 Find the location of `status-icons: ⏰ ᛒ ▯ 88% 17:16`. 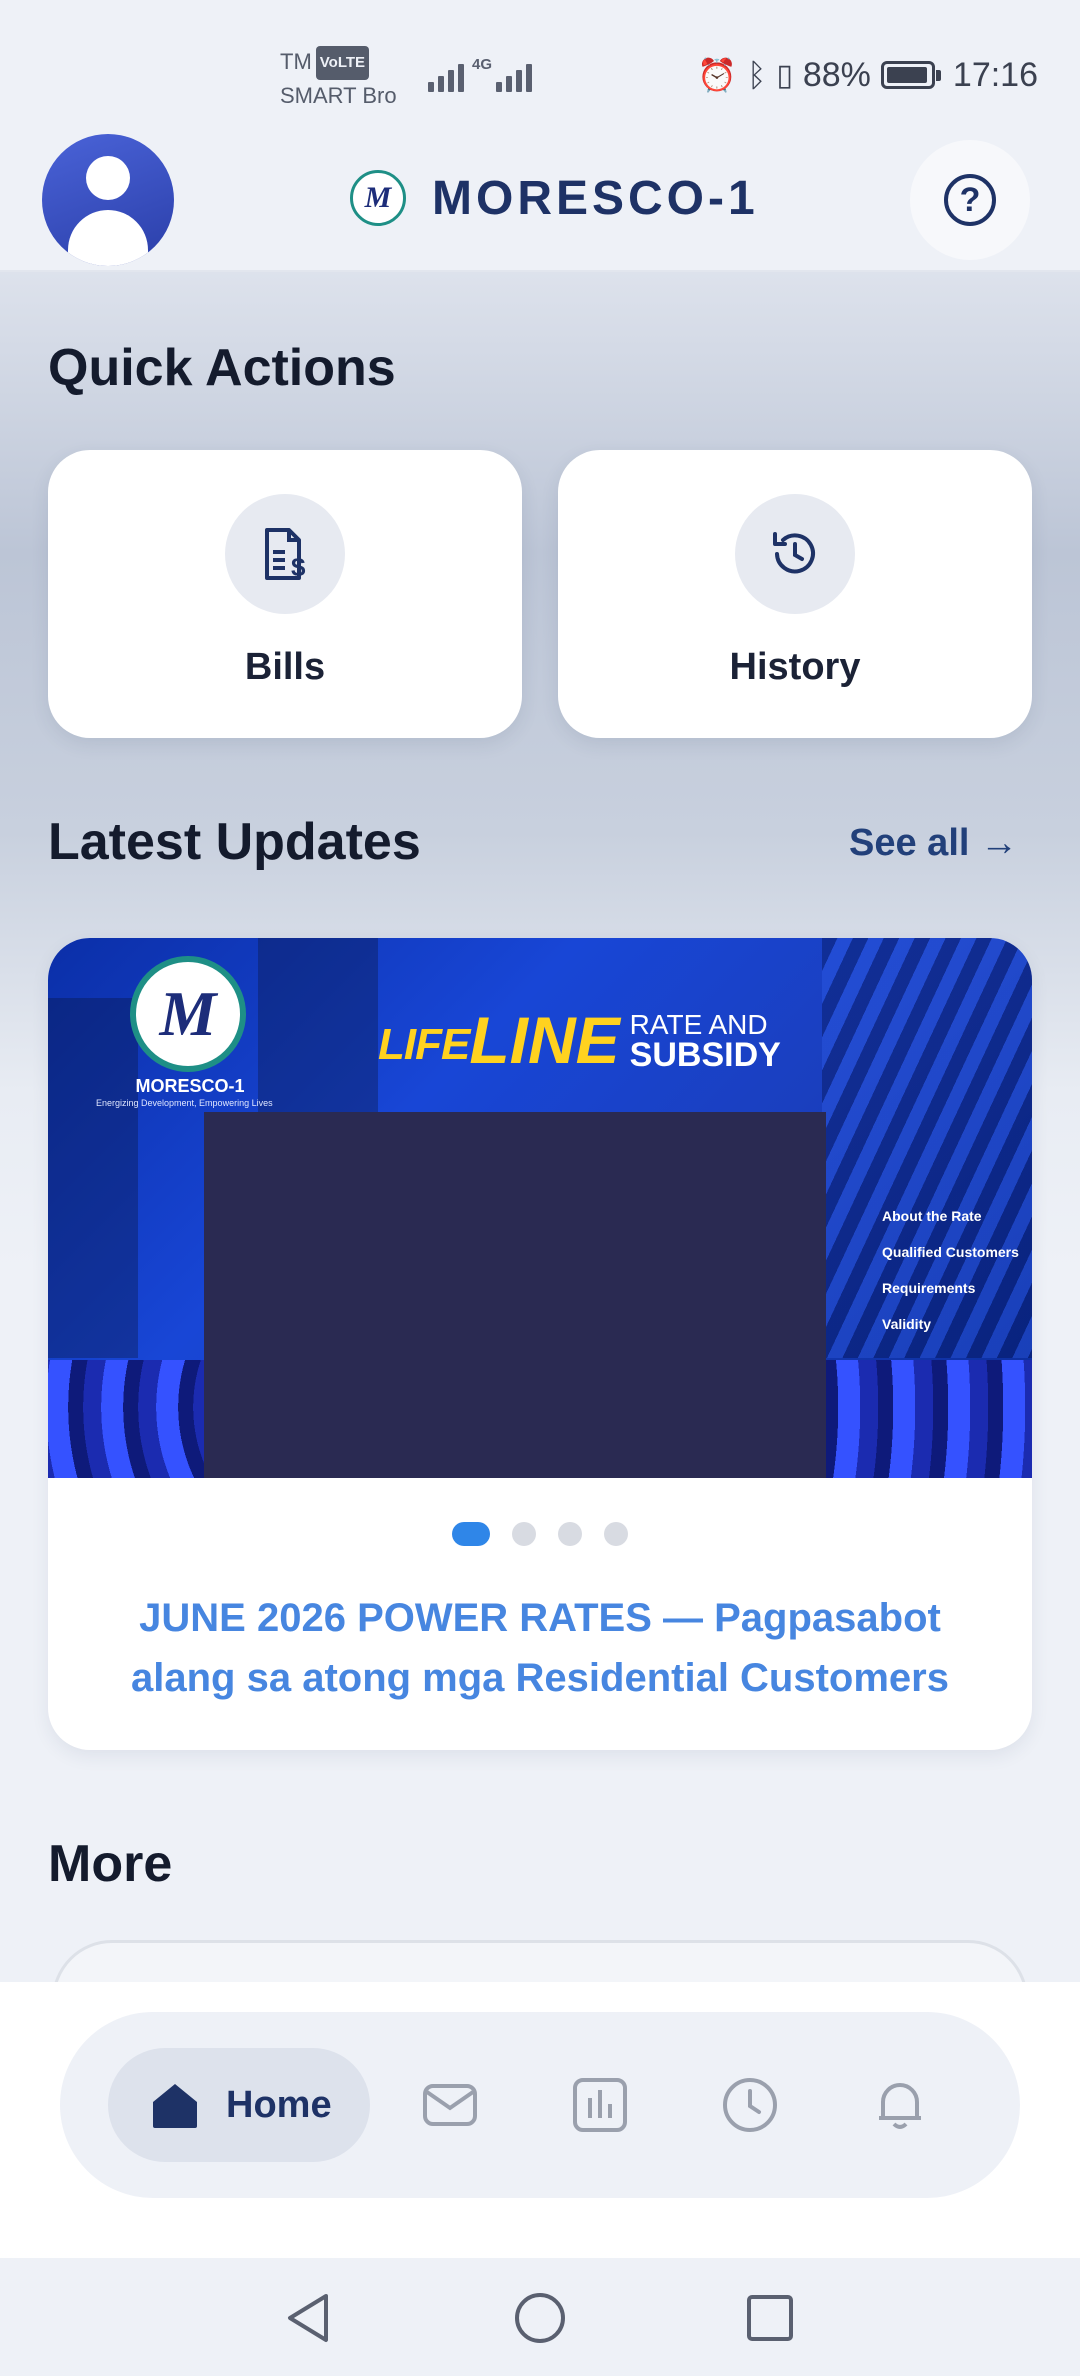

status-icons: ⏰ ᛒ ▯ 88% 17:16 is located at coordinates (867, 75).